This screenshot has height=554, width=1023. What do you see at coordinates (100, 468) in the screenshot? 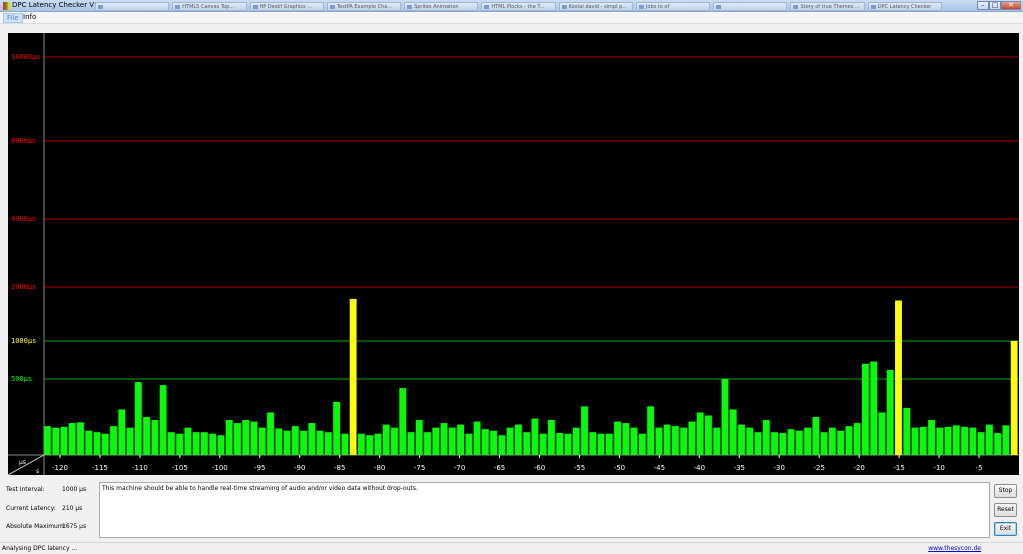
I see `x-tick-label: -115` at bounding box center [100, 468].